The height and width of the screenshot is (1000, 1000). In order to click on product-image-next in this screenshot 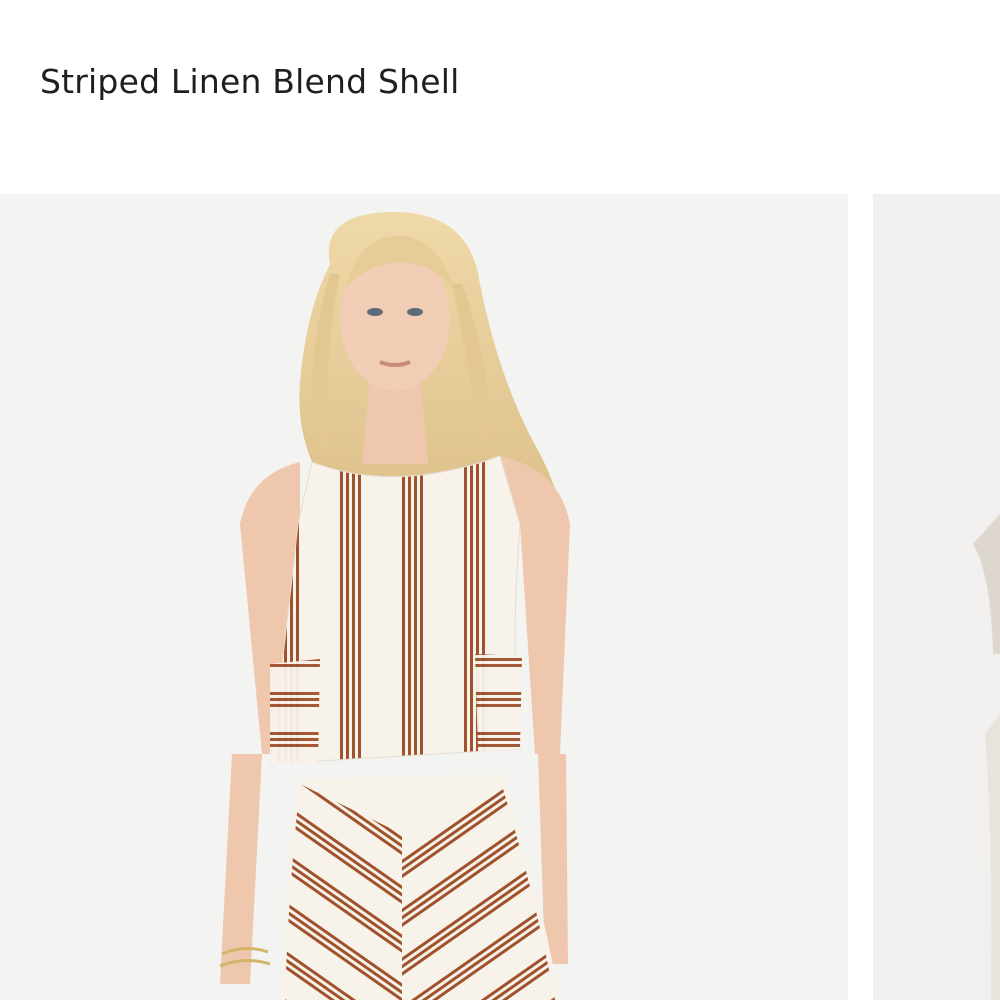, I will do `click(936, 597)`.